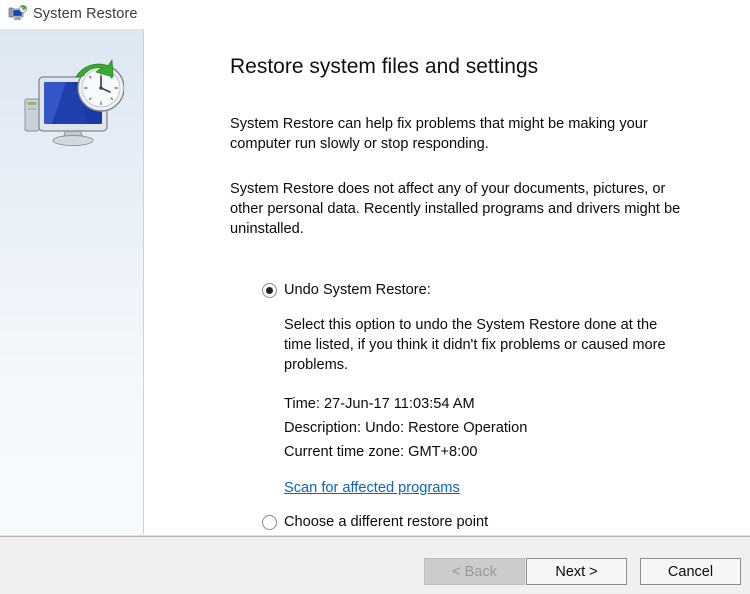 The image size is (750, 594). I want to click on radio-button-selected-icon, so click(269, 290).